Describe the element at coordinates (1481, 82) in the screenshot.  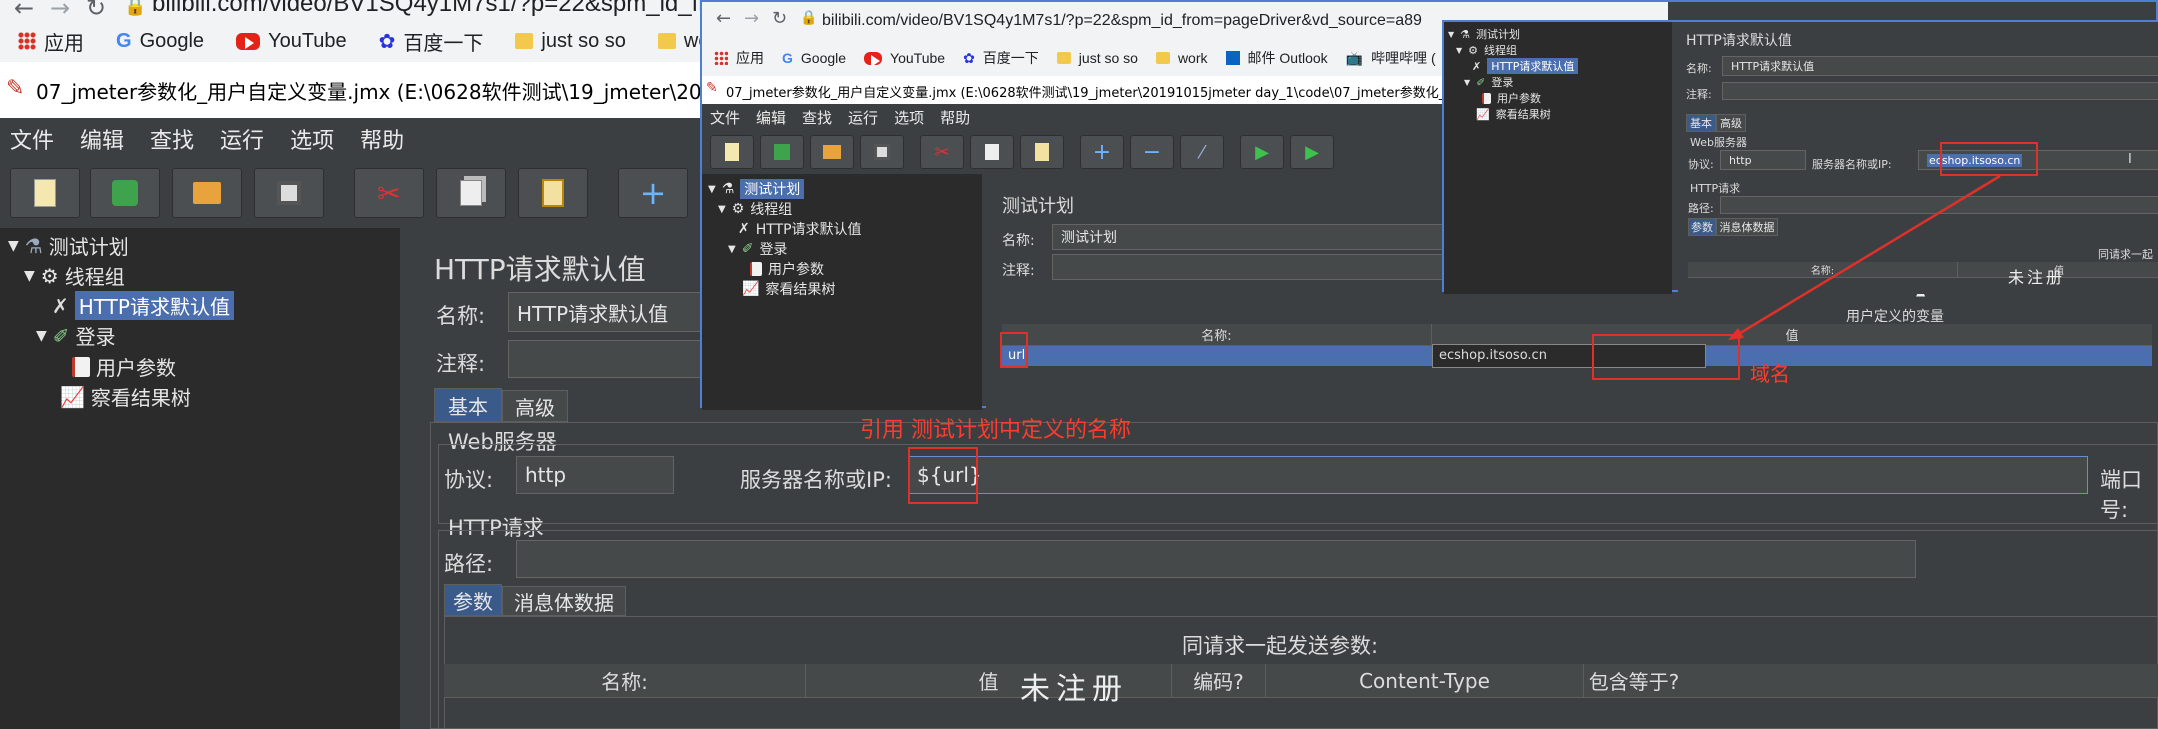
I see `pipette-icon: ✐` at that location.